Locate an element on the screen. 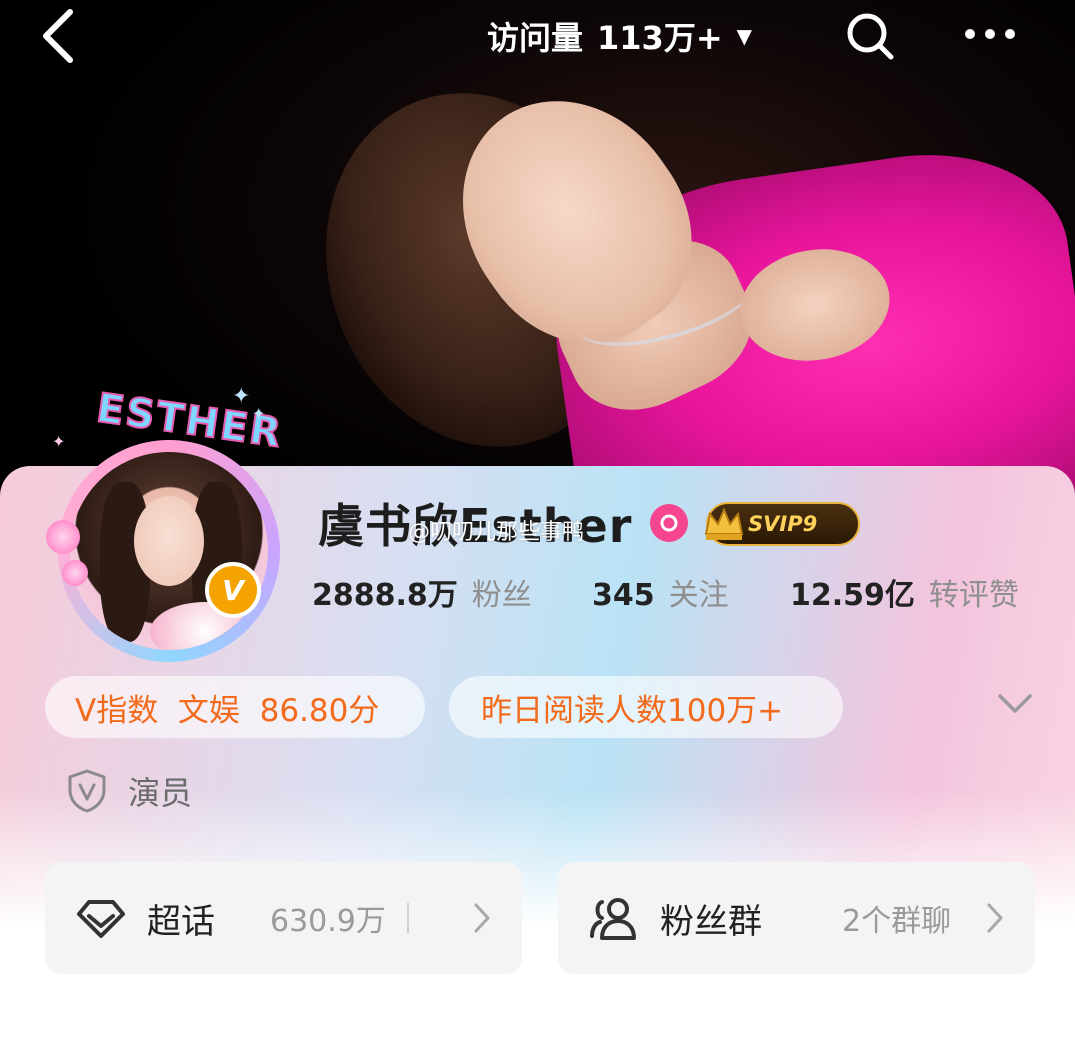 The width and height of the screenshot is (1075, 1056). super-topic-card: 超话 630.9万 is located at coordinates (283, 918).